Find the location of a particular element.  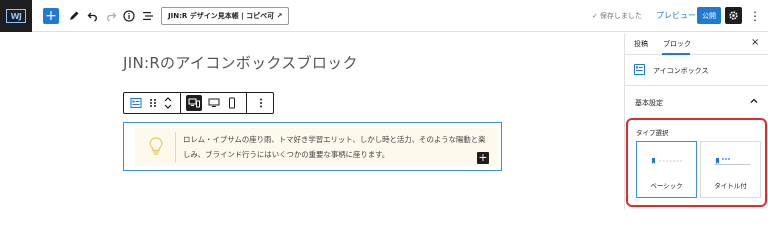

check-icon: ✓ is located at coordinates (595, 16).